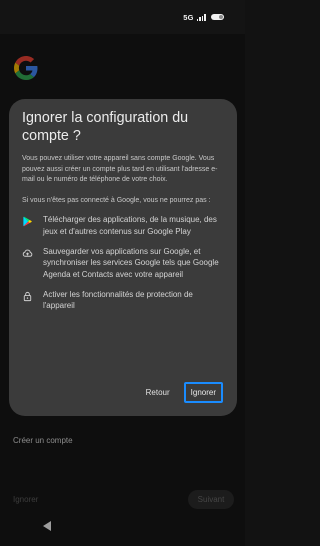 This screenshot has width=320, height=546. Describe the element at coordinates (122, 17) in the screenshot. I see `status-bar: 5G` at that location.